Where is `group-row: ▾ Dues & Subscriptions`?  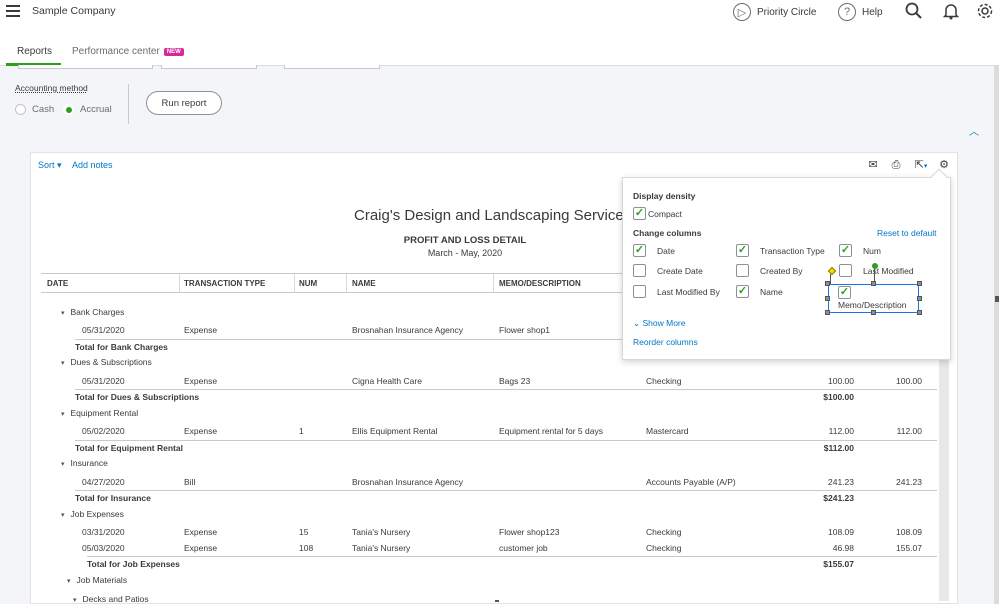
group-row: ▾ Dues & Subscriptions is located at coordinates (106, 362).